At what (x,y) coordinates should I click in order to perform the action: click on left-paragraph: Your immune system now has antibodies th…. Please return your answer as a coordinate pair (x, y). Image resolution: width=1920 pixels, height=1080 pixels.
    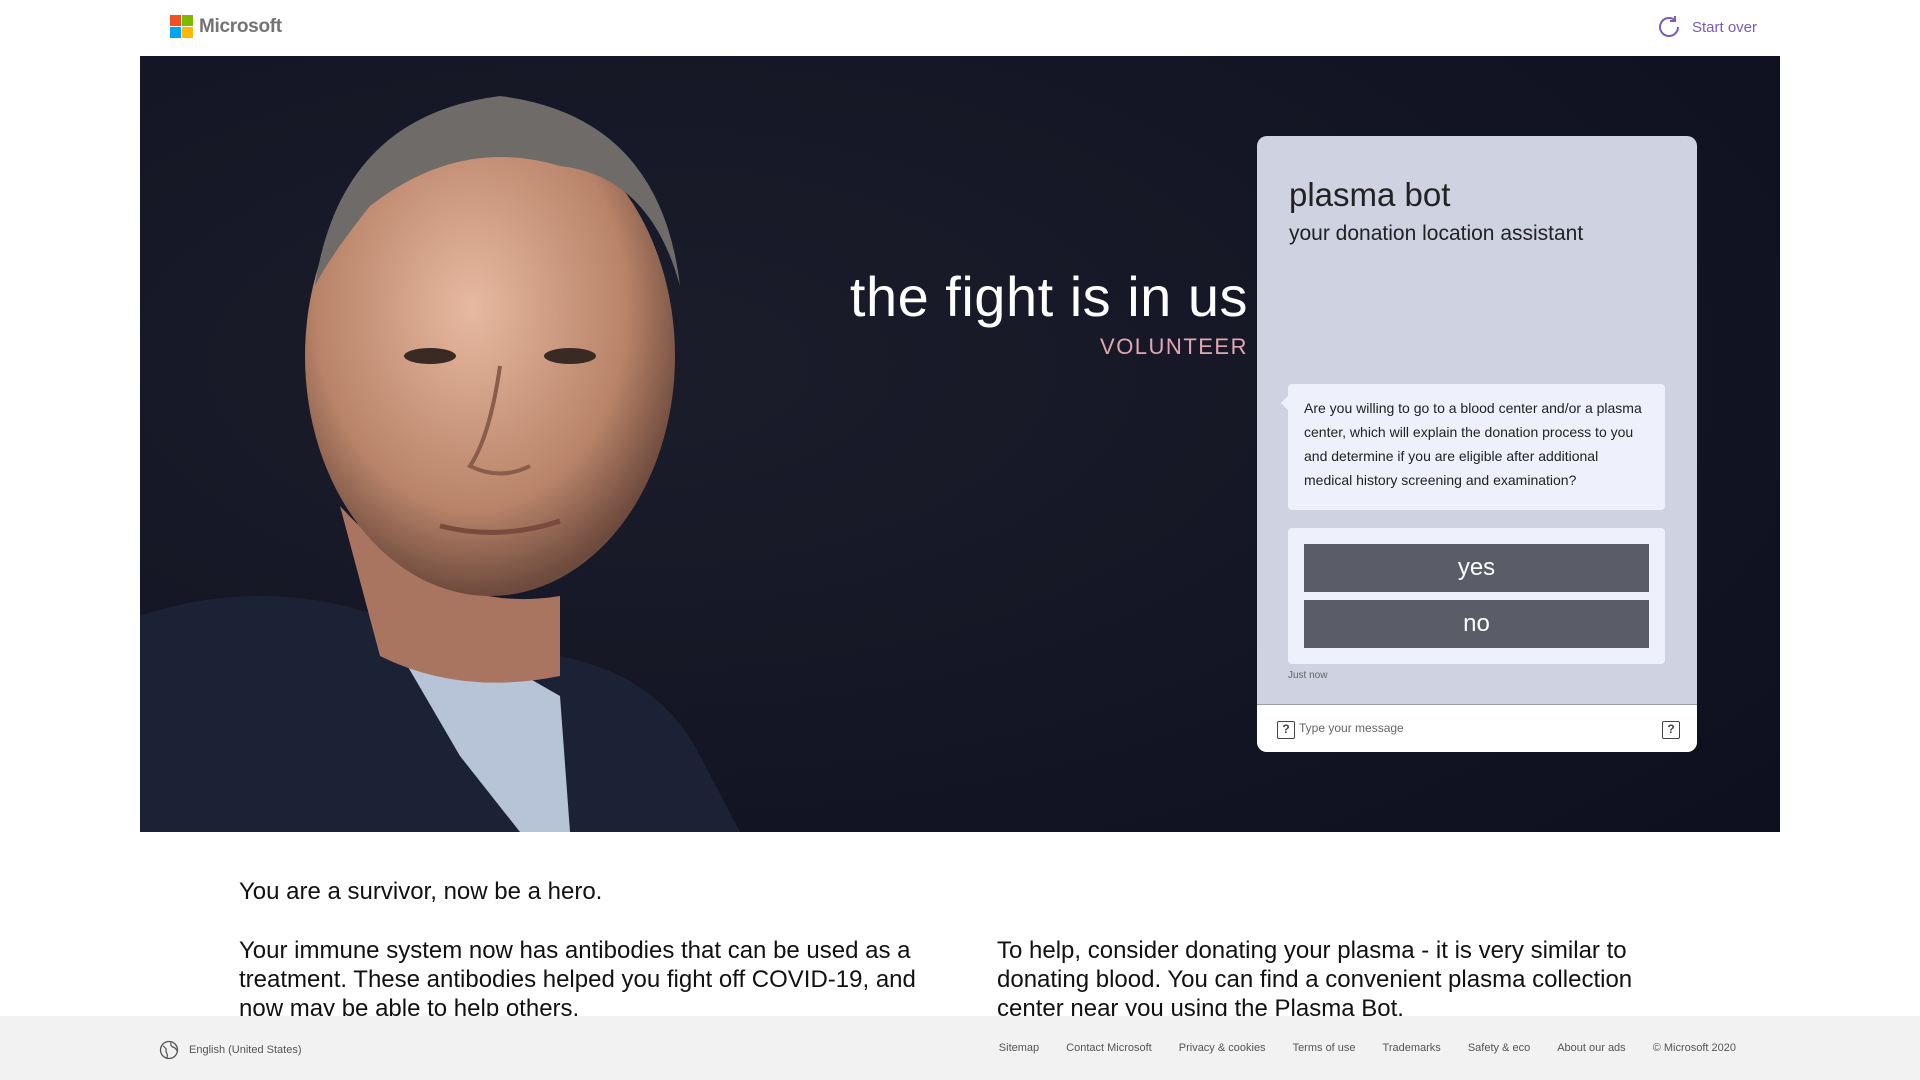
    Looking at the image, I should click on (577, 979).